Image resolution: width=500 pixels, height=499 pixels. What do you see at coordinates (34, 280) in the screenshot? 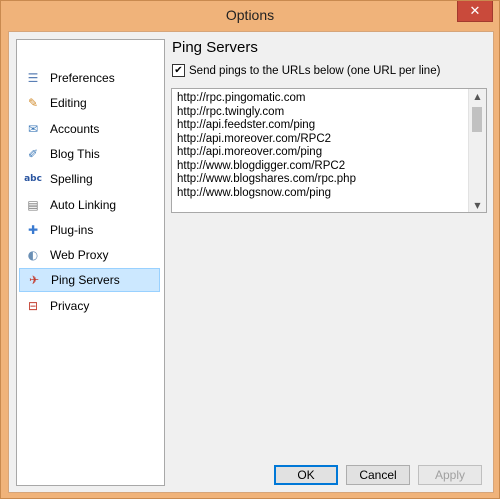
I see `ping-icon: ✈` at bounding box center [34, 280].